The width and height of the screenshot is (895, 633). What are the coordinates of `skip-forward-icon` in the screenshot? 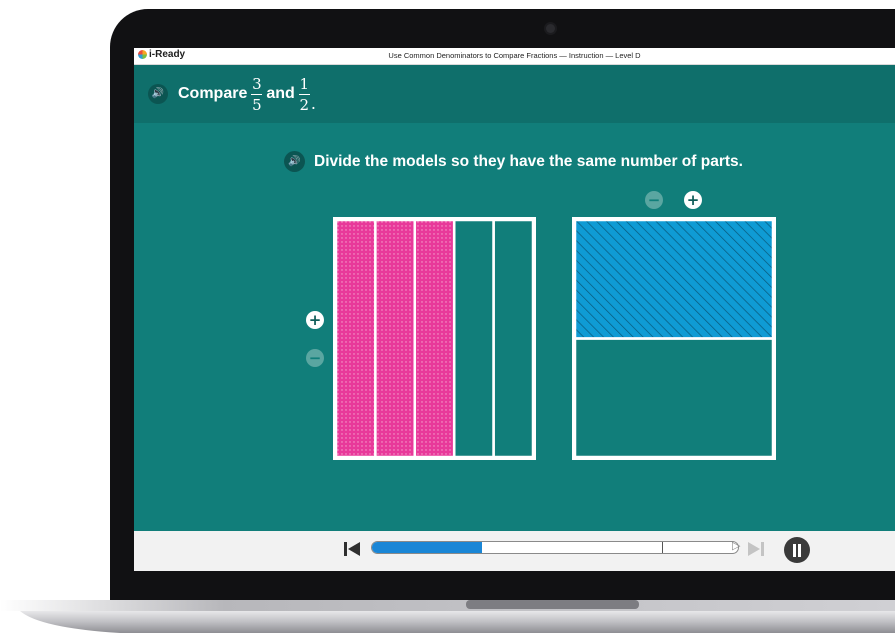 It's located at (756, 549).